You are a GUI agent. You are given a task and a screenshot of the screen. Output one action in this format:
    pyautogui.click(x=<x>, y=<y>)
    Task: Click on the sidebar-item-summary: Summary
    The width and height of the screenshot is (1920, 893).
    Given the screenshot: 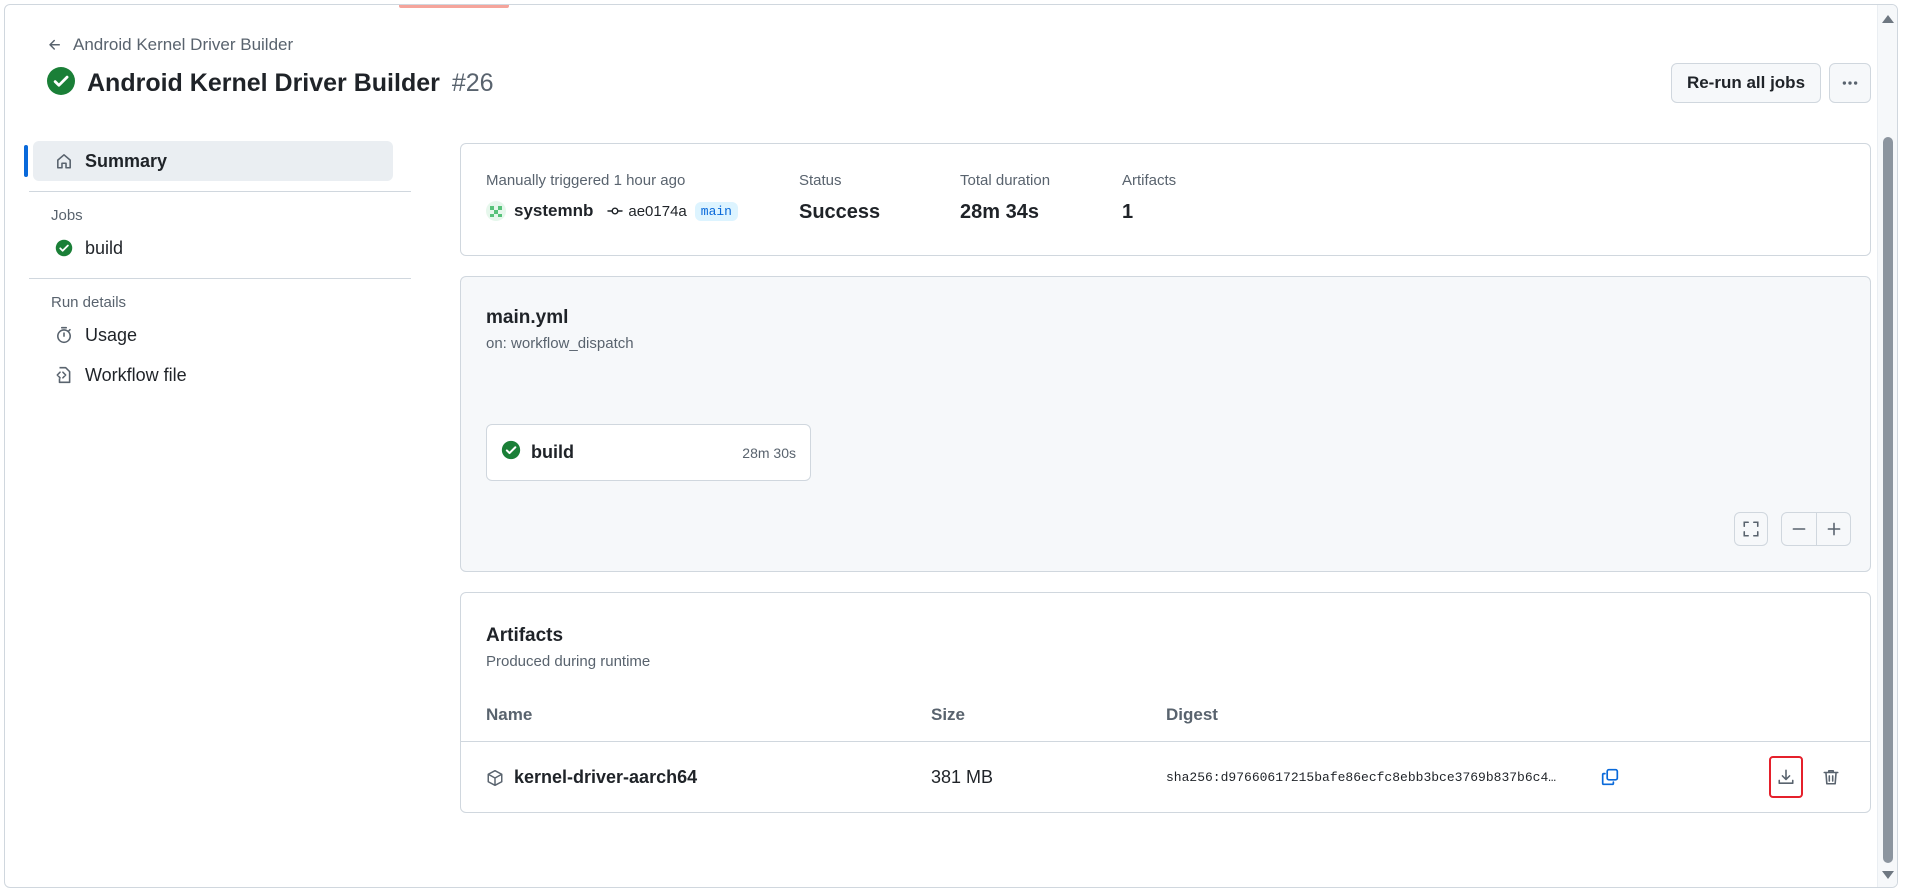 What is the action you would take?
    pyautogui.click(x=208, y=161)
    